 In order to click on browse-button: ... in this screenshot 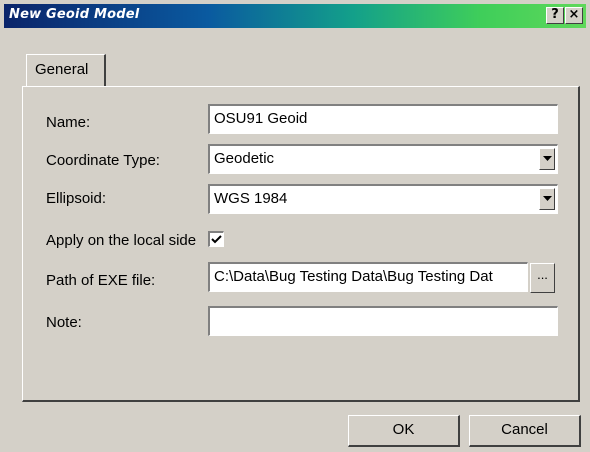, I will do `click(542, 278)`.